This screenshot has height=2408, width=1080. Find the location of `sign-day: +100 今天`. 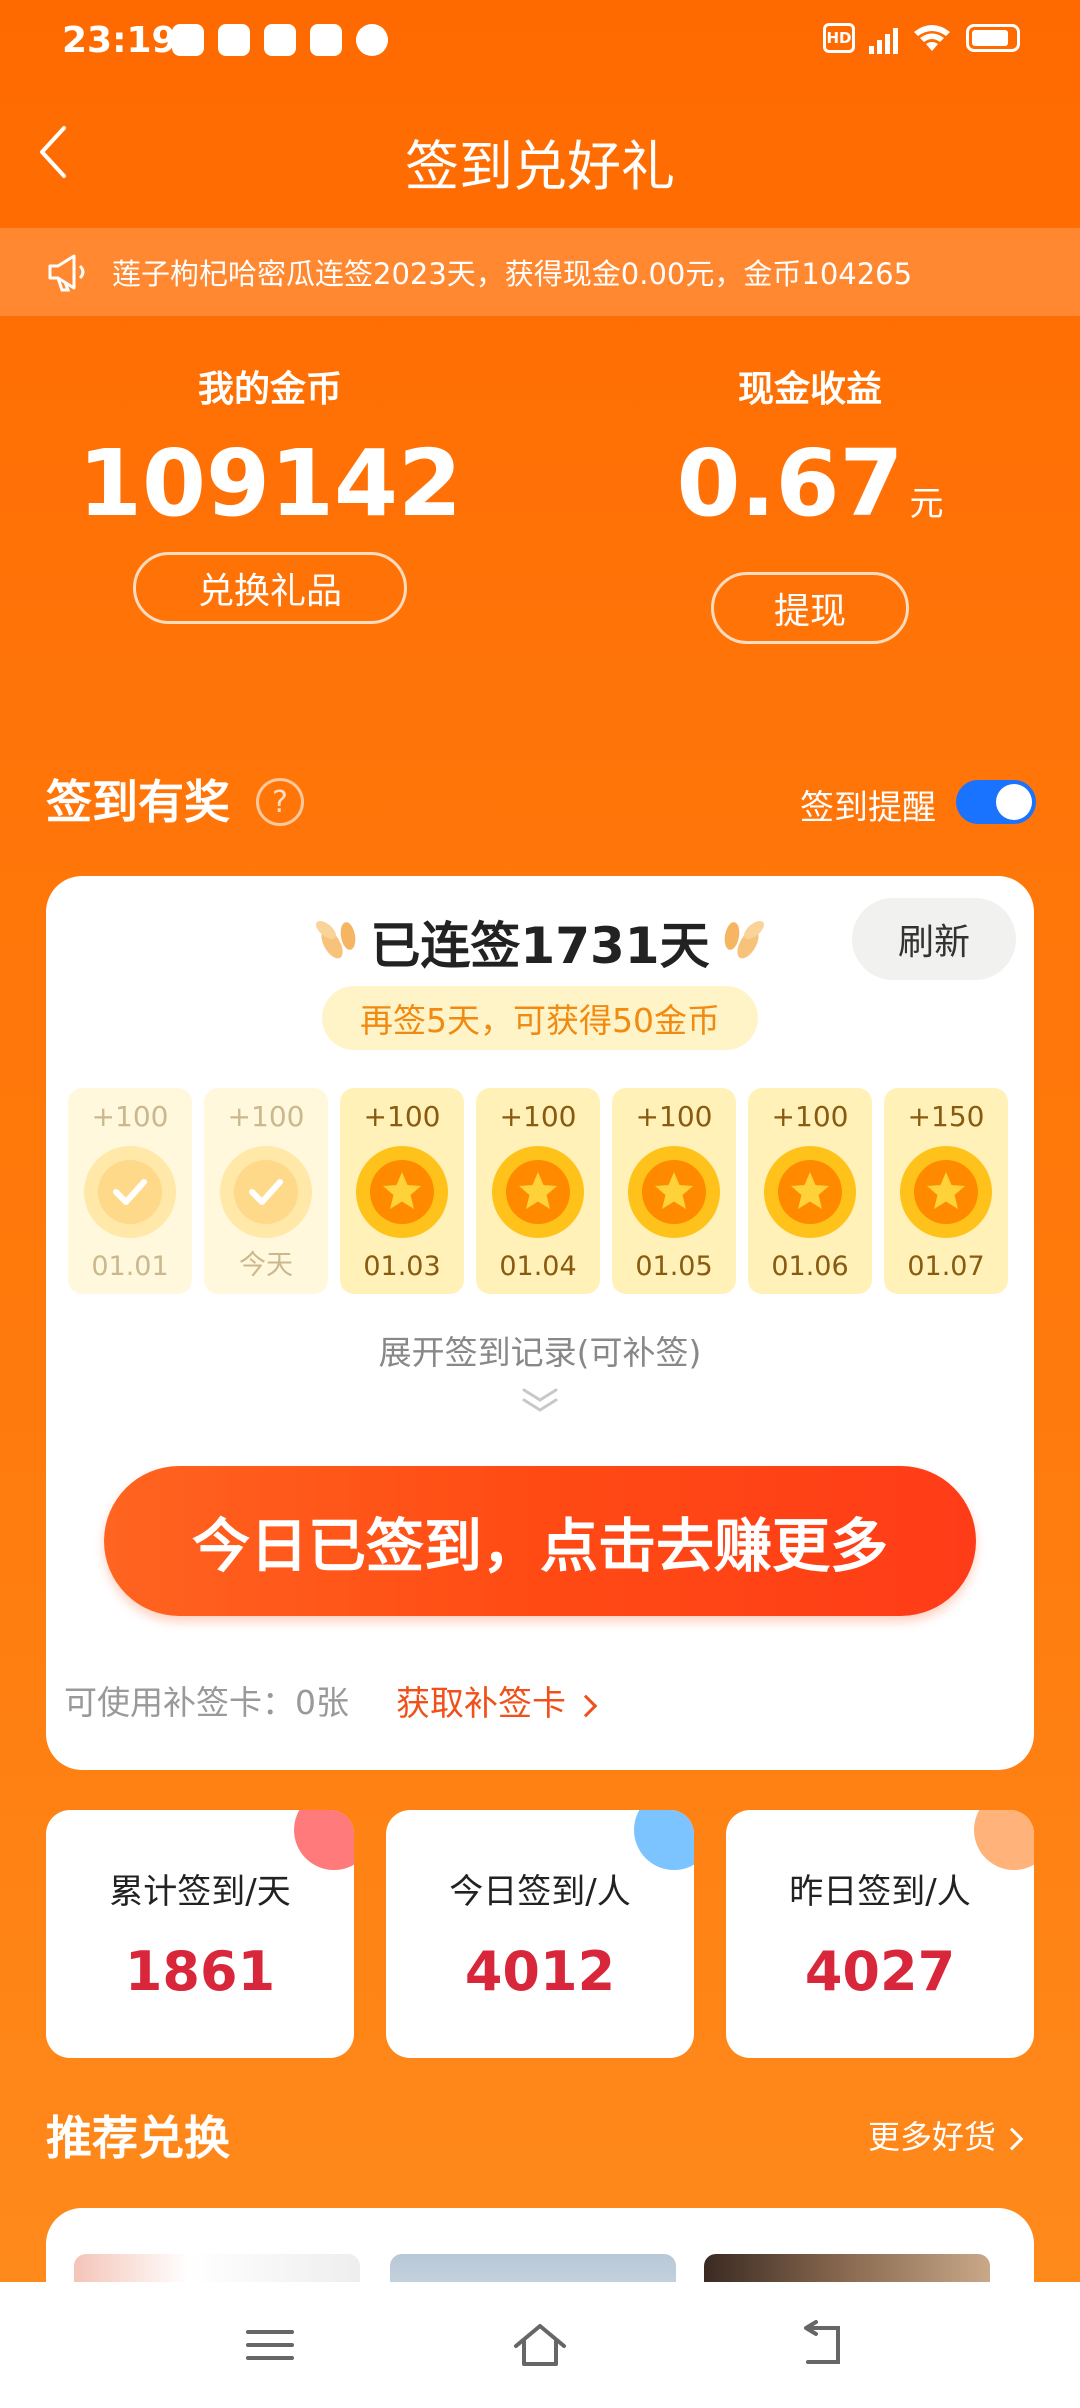

sign-day: +100 今天 is located at coordinates (266, 1191).